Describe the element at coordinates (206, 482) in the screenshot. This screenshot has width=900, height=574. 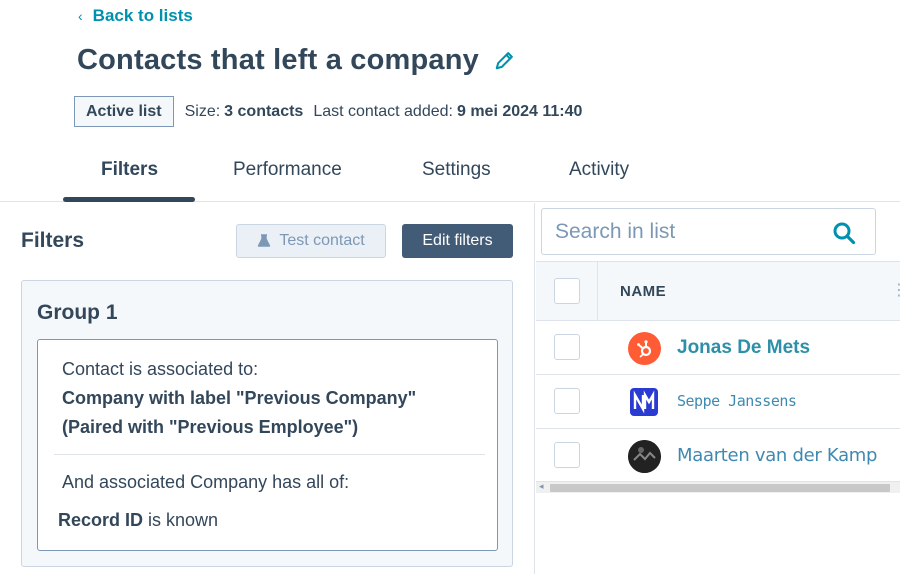
I see `filter-associated-company-text: And associated Company has all of:` at that location.